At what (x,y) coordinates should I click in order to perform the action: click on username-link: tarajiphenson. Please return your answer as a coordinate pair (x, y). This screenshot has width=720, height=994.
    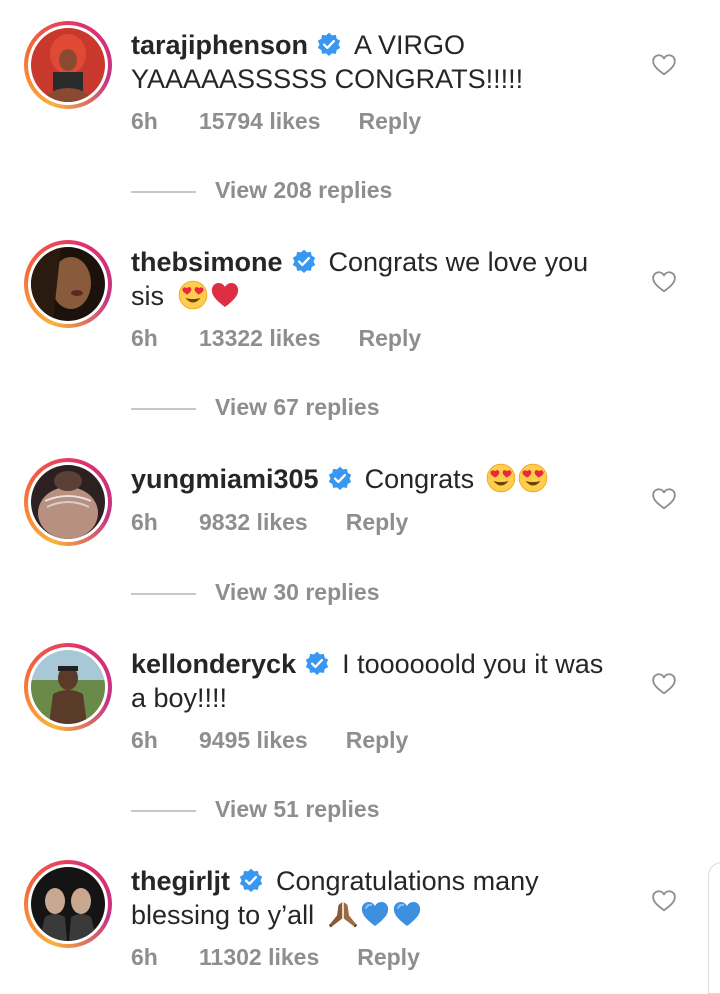
    Looking at the image, I should click on (219, 45).